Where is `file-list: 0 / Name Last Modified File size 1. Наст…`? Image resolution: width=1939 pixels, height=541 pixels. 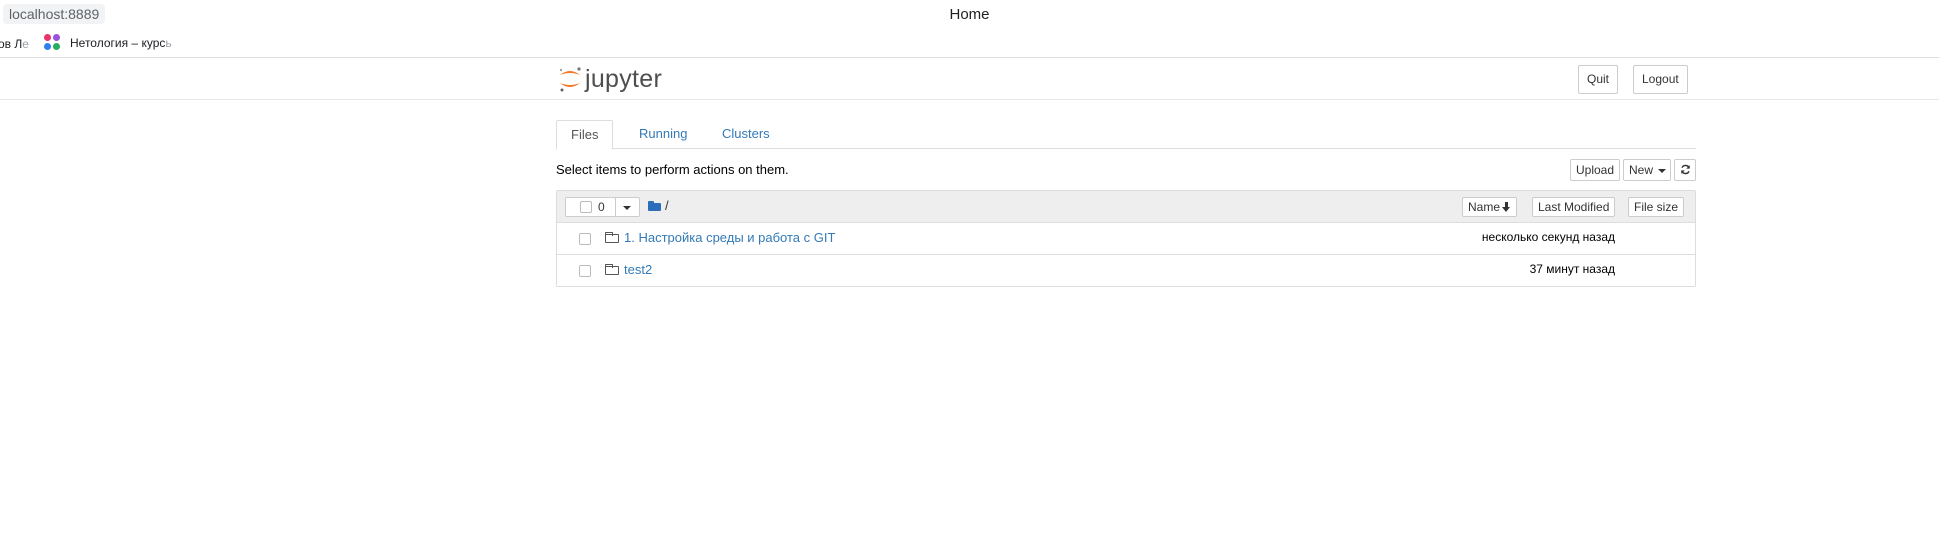
file-list: 0 / Name Last Modified File size 1. Наст… is located at coordinates (1126, 238).